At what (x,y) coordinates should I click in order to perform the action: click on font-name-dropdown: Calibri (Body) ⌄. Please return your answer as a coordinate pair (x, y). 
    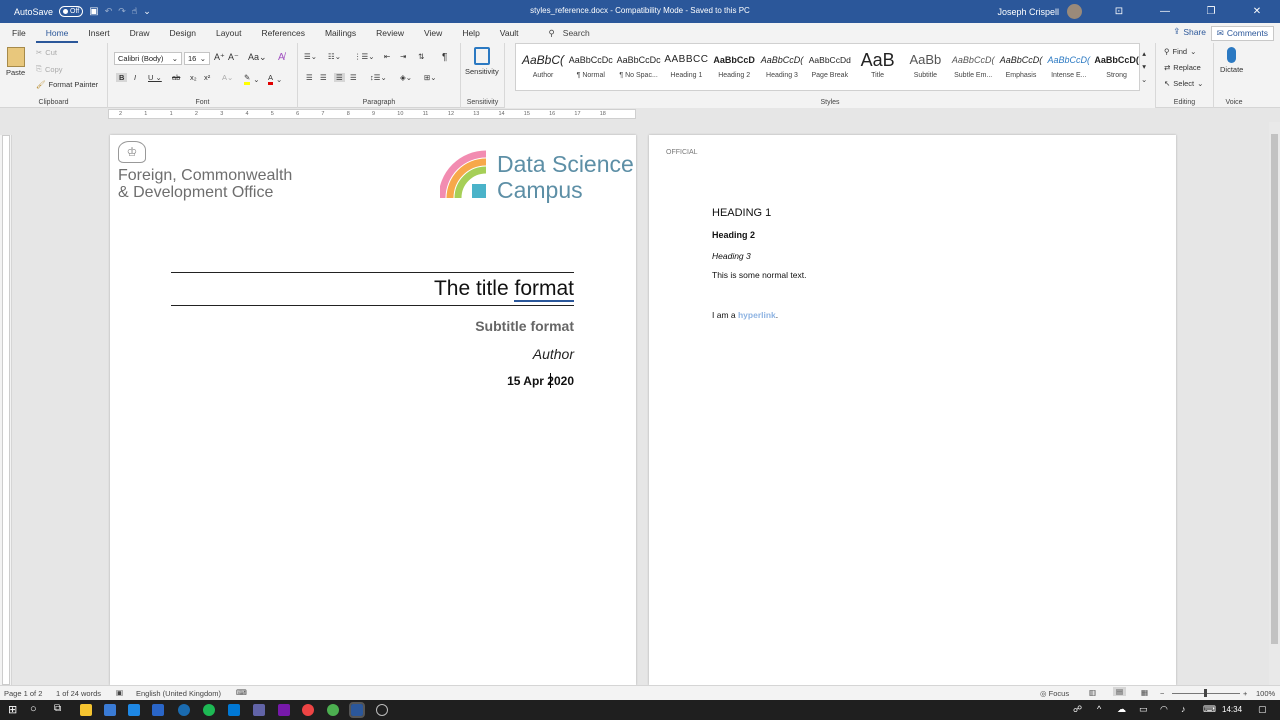
    Looking at the image, I should click on (148, 58).